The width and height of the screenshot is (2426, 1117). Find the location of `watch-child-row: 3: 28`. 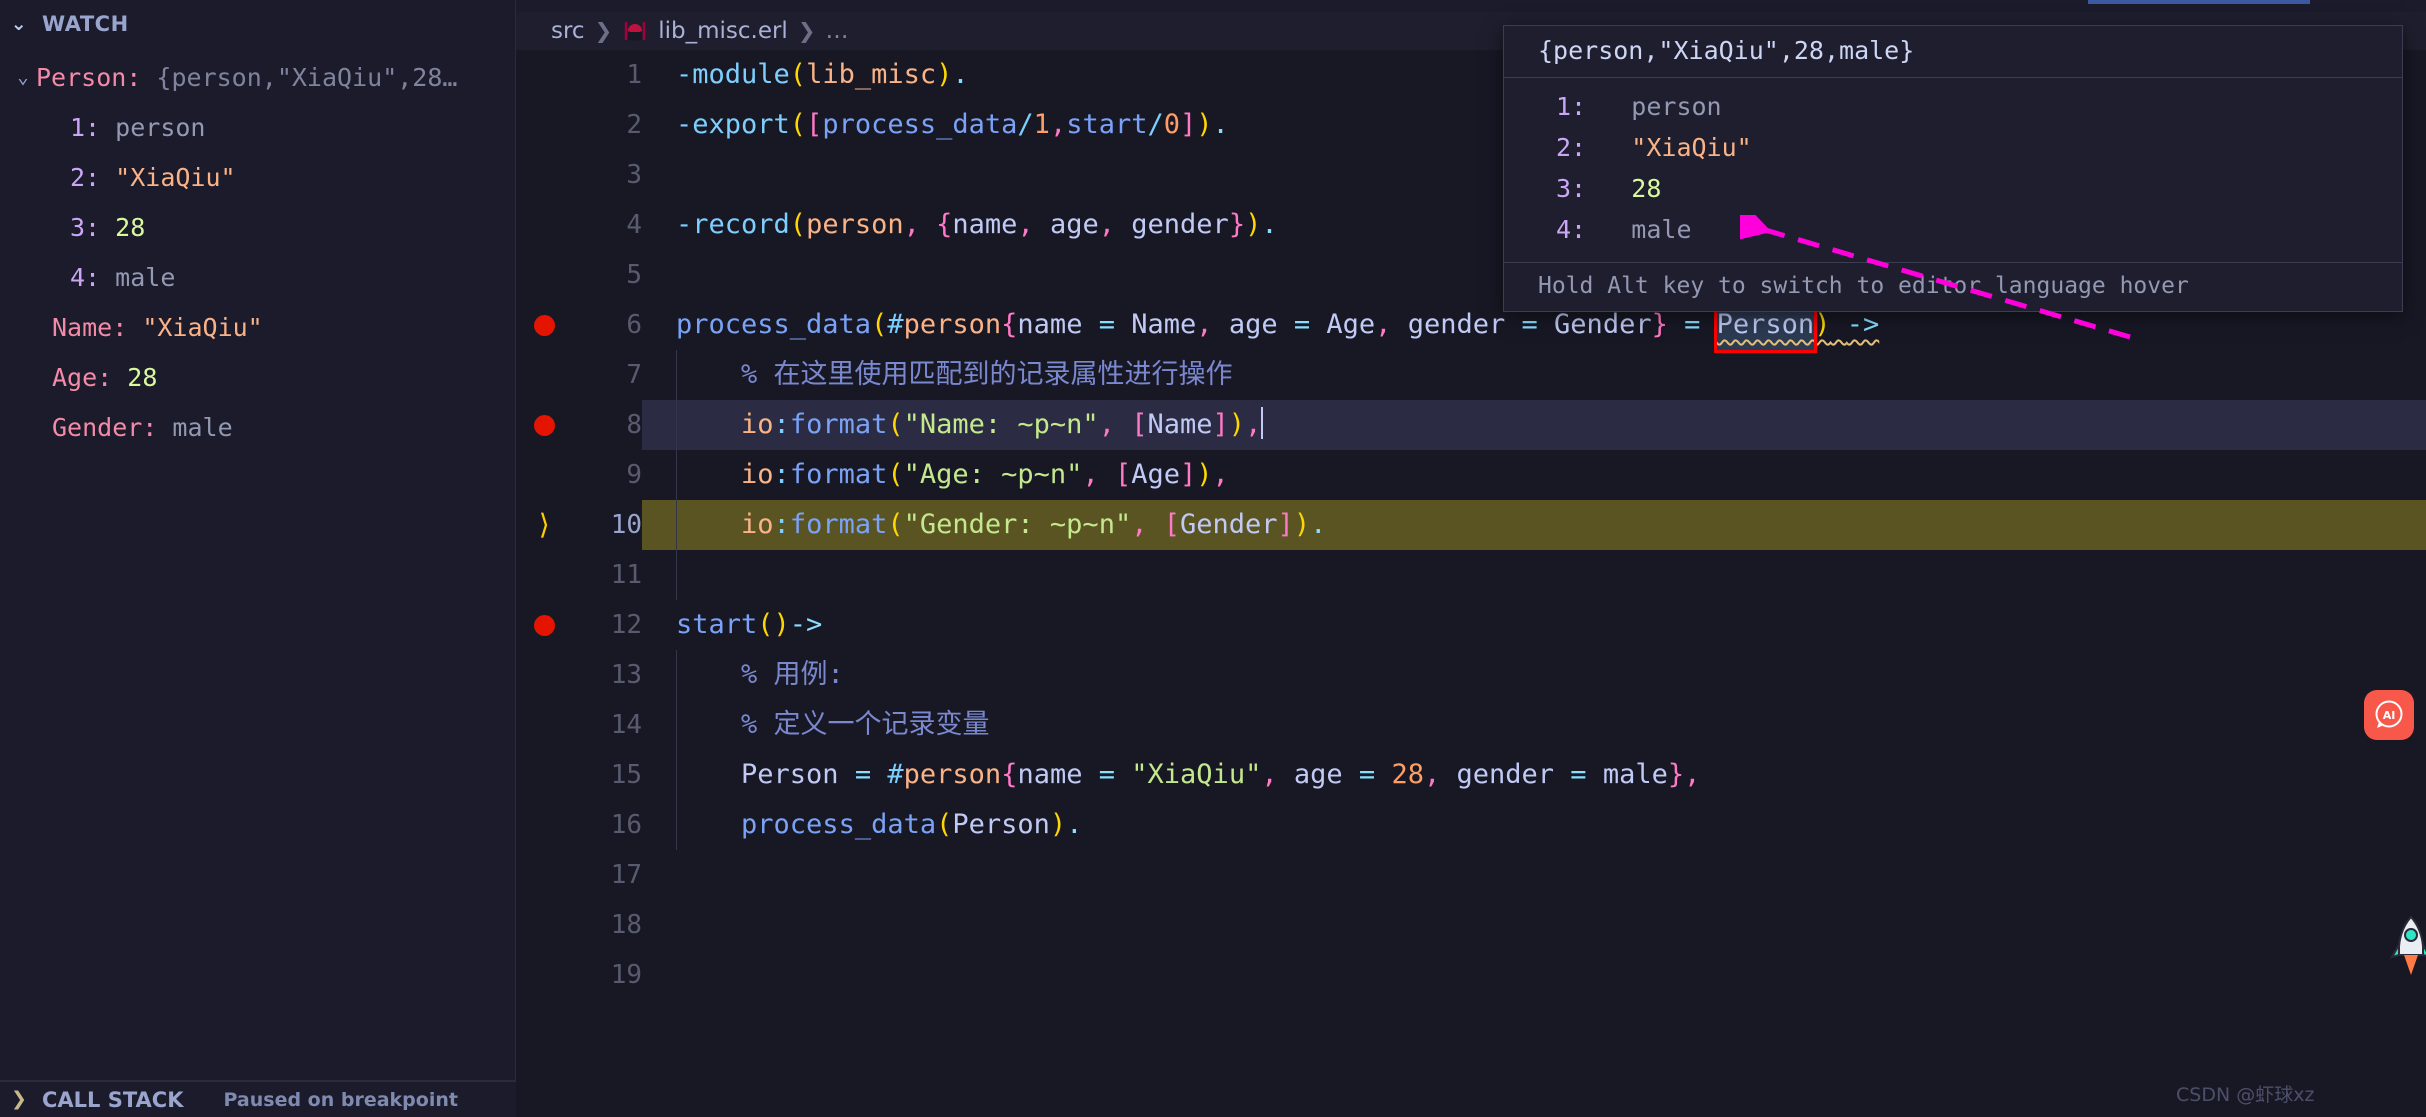

watch-child-row: 3: 28 is located at coordinates (257, 227).